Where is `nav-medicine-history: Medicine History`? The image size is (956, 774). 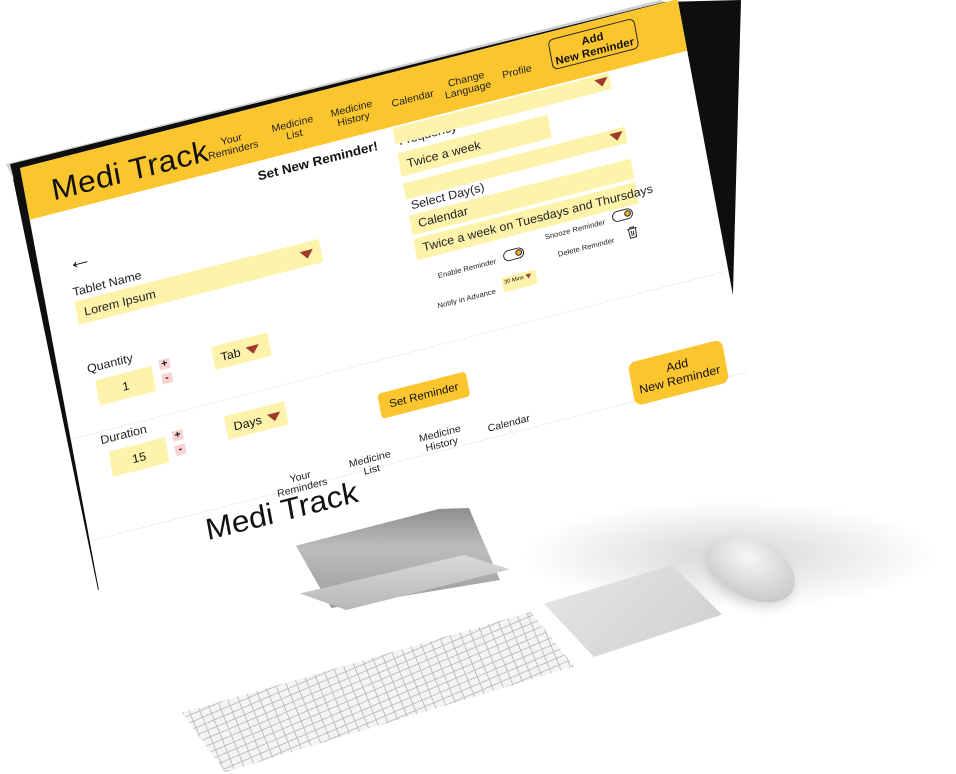
nav-medicine-history: Medicine History is located at coordinates (352, 114).